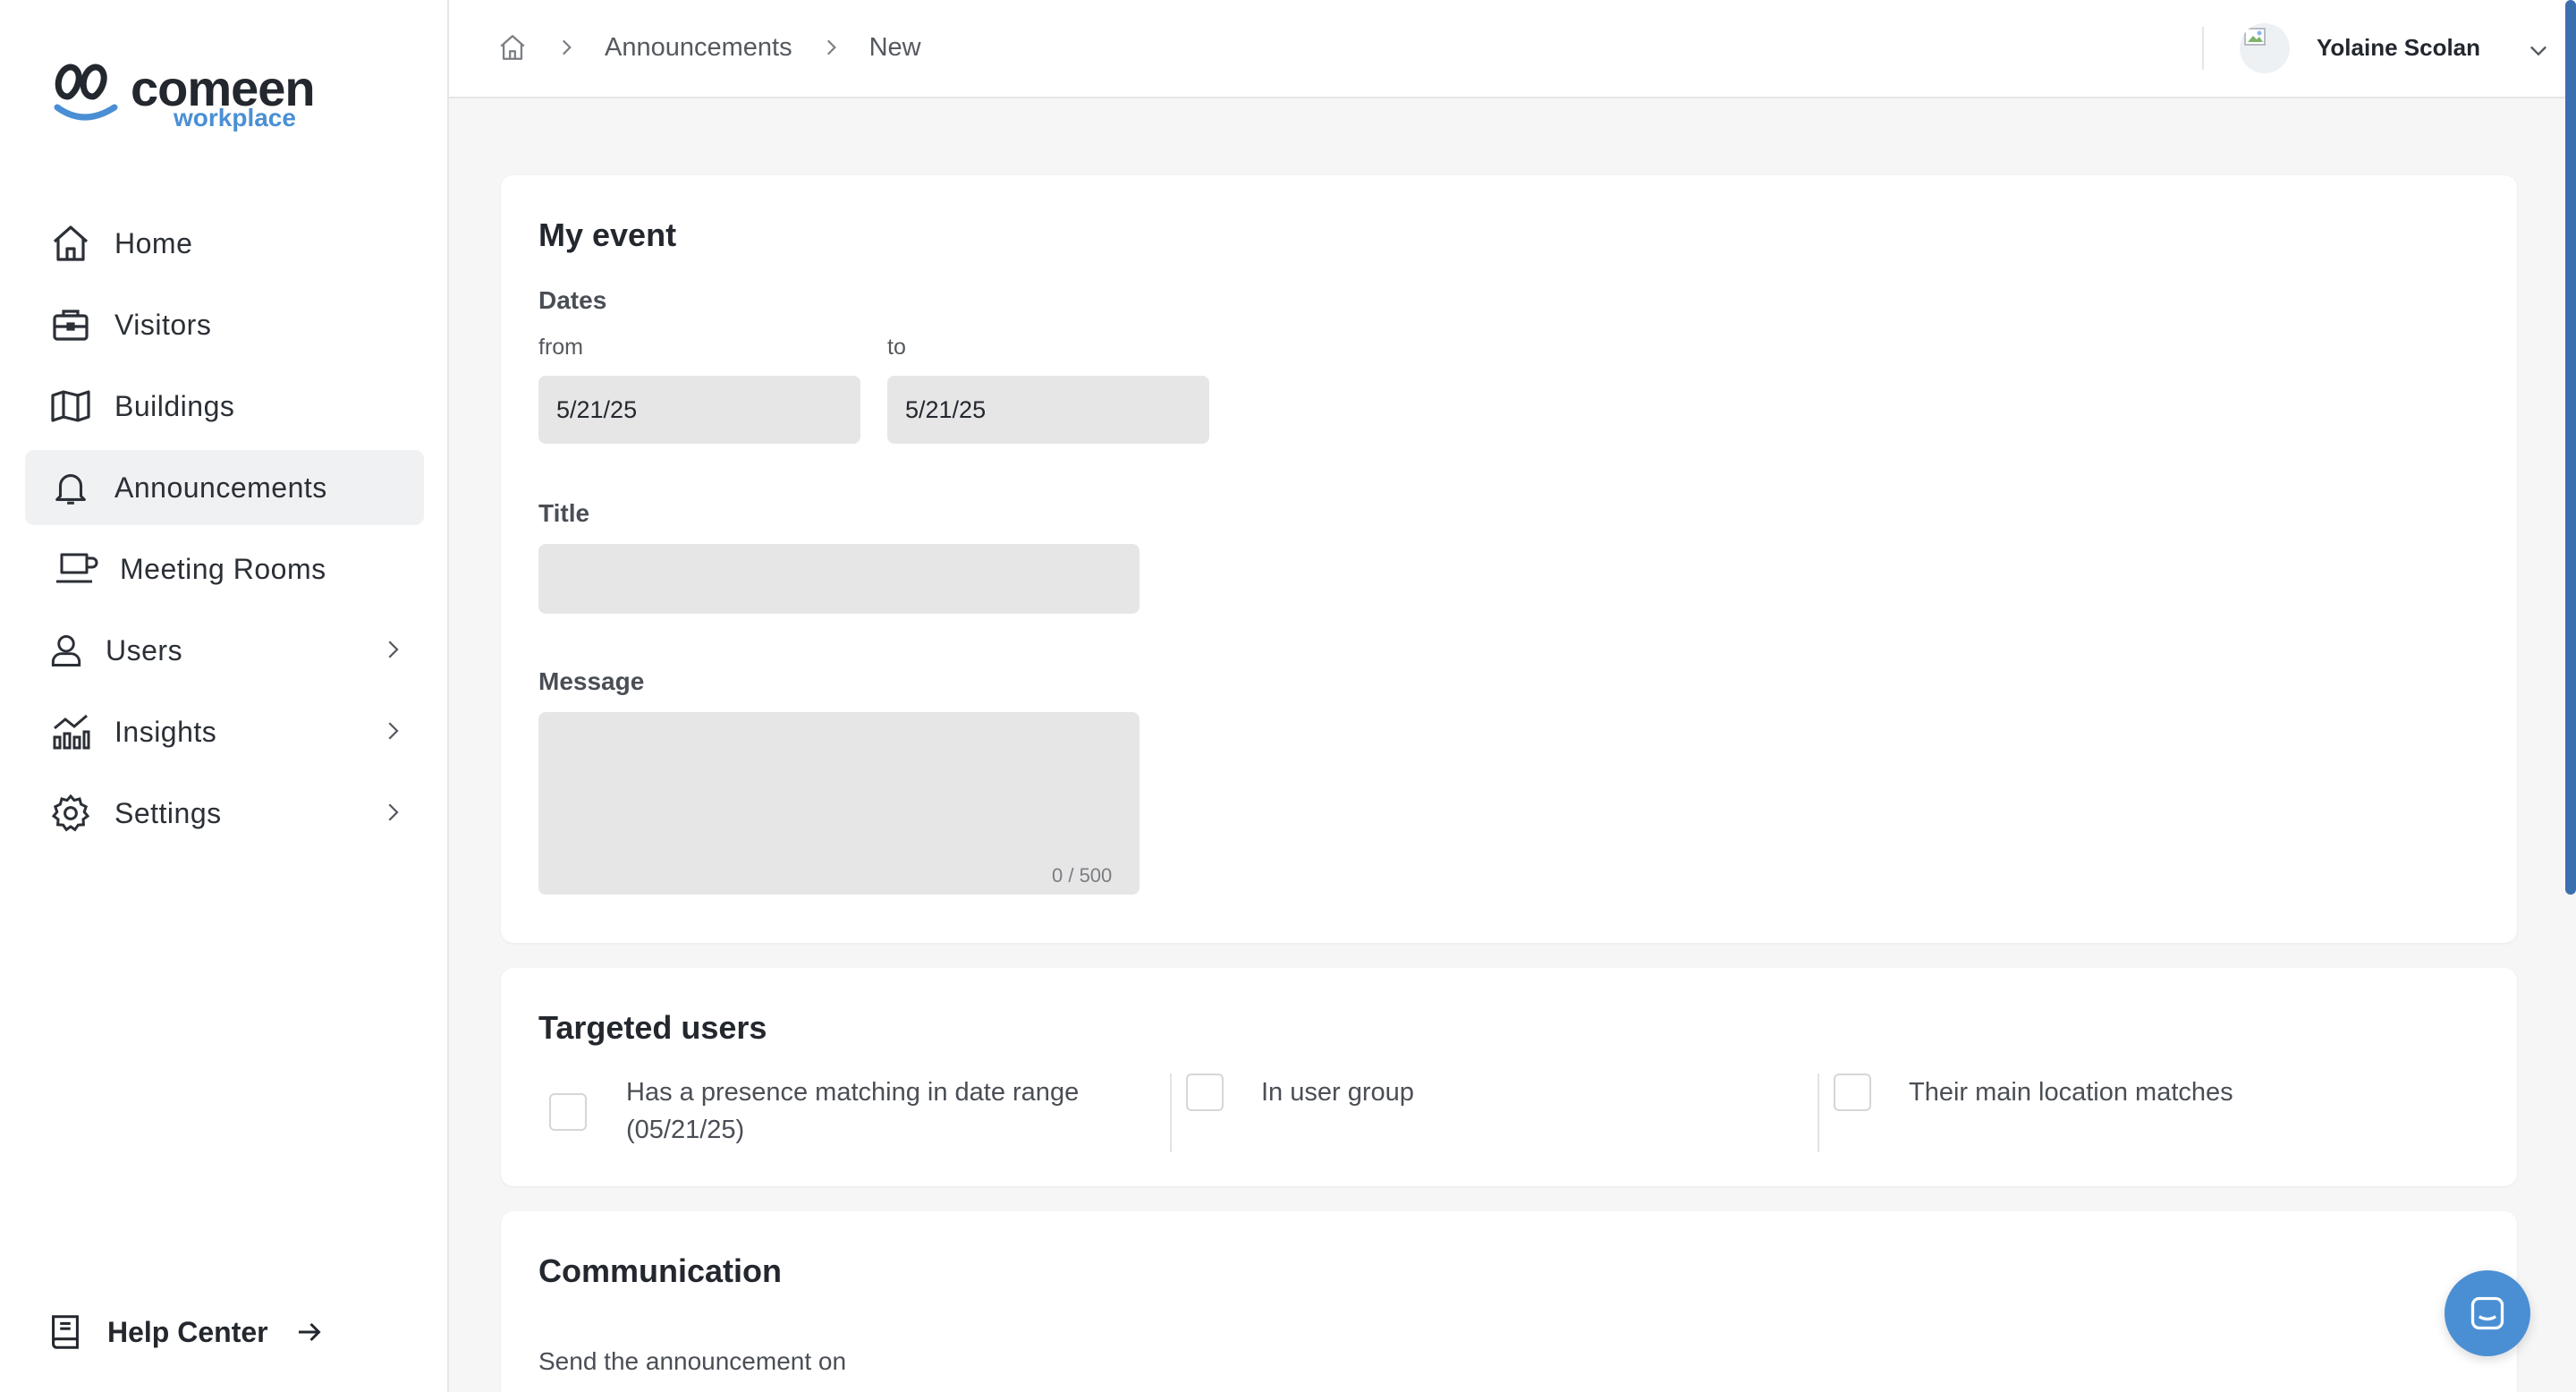 The width and height of the screenshot is (2576, 1392). Describe the element at coordinates (853, 1092) in the screenshot. I see `presence-label: Has a presence matching in date range` at that location.